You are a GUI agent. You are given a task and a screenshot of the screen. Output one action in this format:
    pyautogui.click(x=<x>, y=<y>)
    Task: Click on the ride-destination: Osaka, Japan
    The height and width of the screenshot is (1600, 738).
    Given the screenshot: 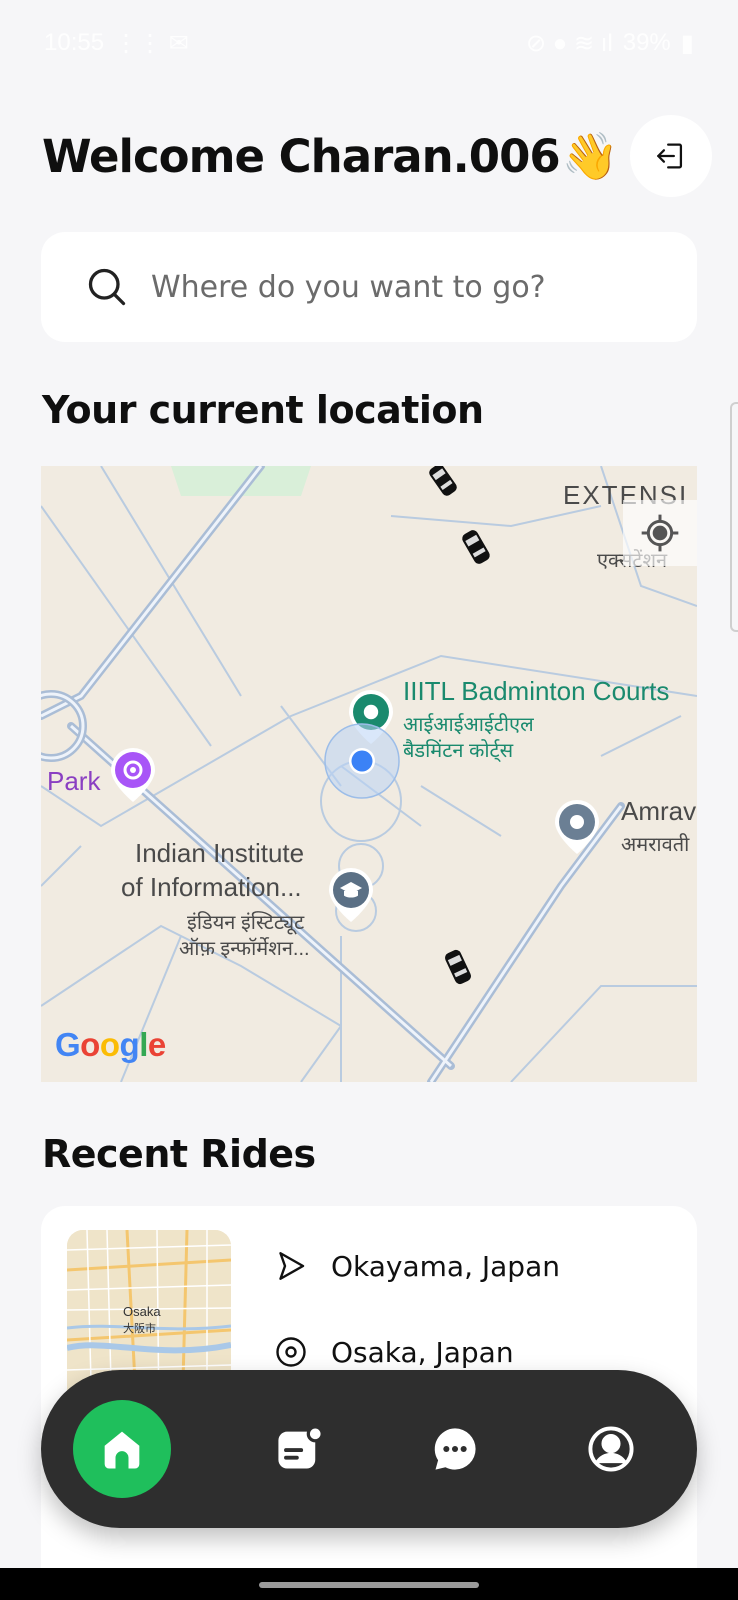 What is the action you would take?
    pyautogui.click(x=393, y=1352)
    